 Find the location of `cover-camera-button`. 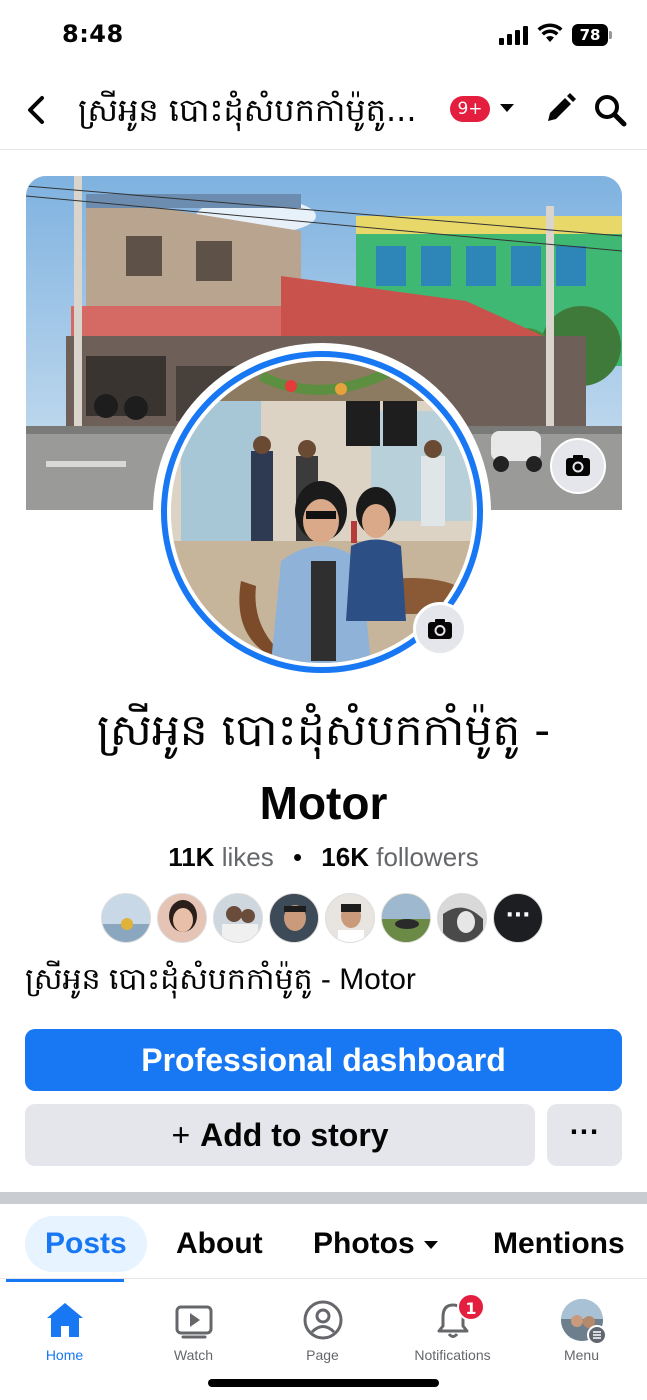

cover-camera-button is located at coordinates (578, 466).